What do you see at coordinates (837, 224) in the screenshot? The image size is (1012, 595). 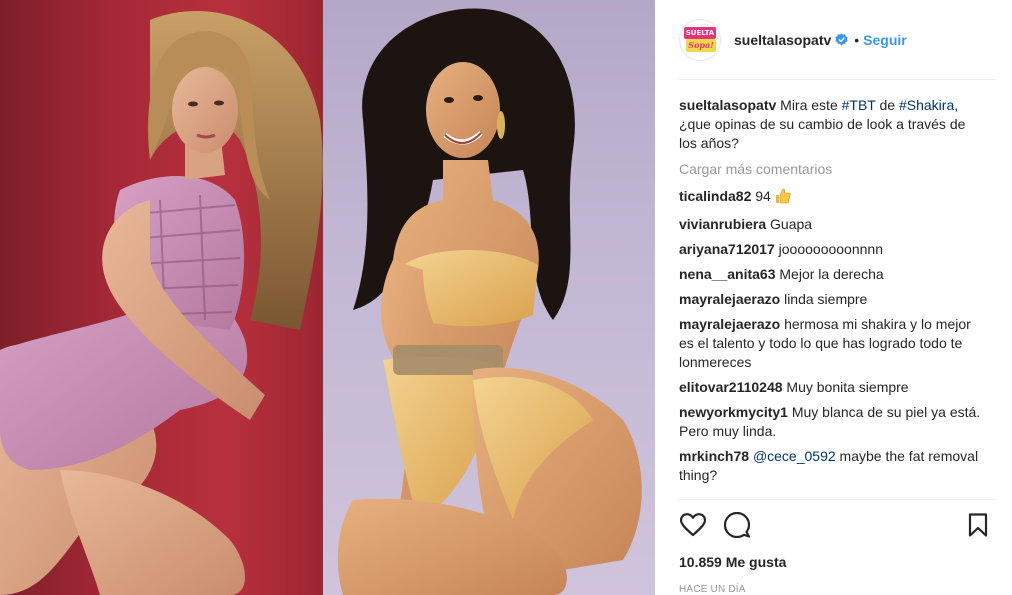 I see `comment-item: vivianrubiera Guapa` at bounding box center [837, 224].